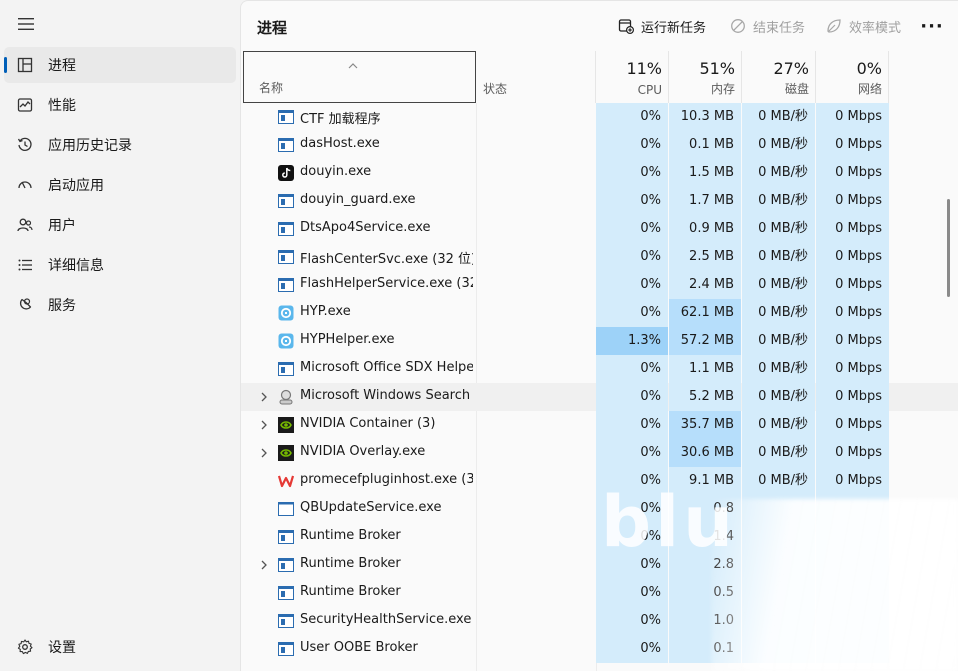 The width and height of the screenshot is (958, 671). What do you see at coordinates (25, 265) in the screenshot?
I see `details-icon` at bounding box center [25, 265].